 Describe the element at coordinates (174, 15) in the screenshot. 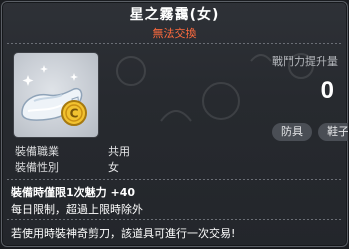

I see `item-name: 星之霧靄(女)` at that location.